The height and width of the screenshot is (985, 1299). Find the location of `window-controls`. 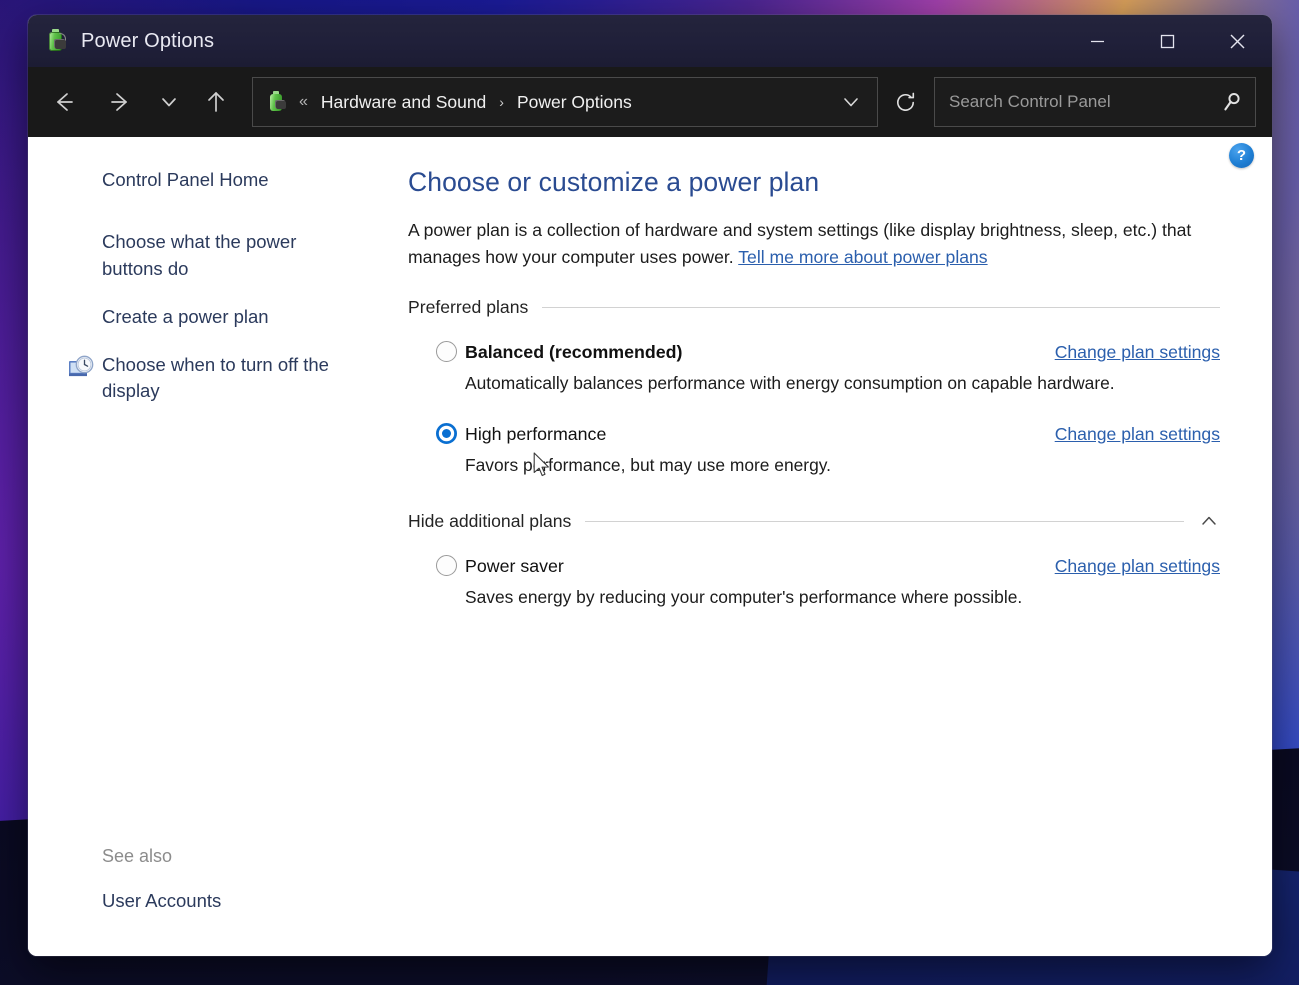

window-controls is located at coordinates (1167, 41).